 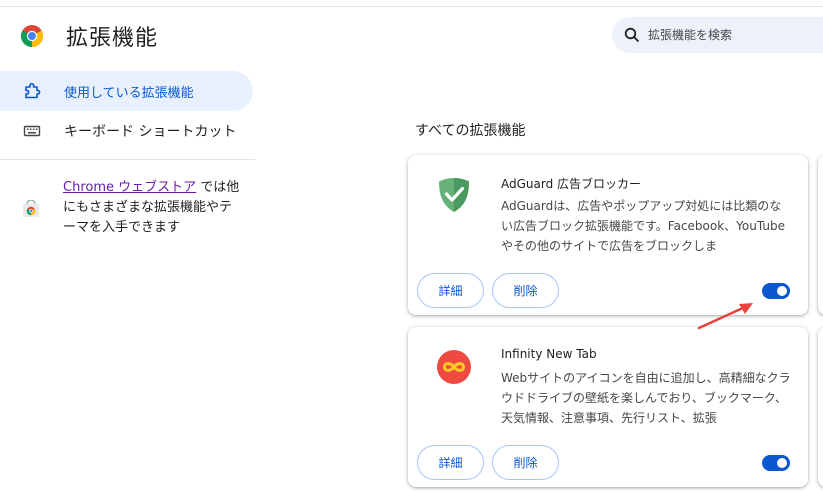 What do you see at coordinates (150, 132) in the screenshot?
I see `sidebar-item-label: キーボード ショートカット` at bounding box center [150, 132].